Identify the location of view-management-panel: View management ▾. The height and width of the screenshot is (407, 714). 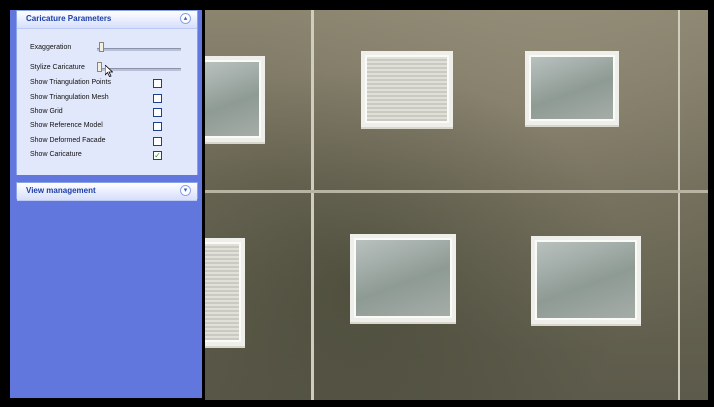
(107, 191).